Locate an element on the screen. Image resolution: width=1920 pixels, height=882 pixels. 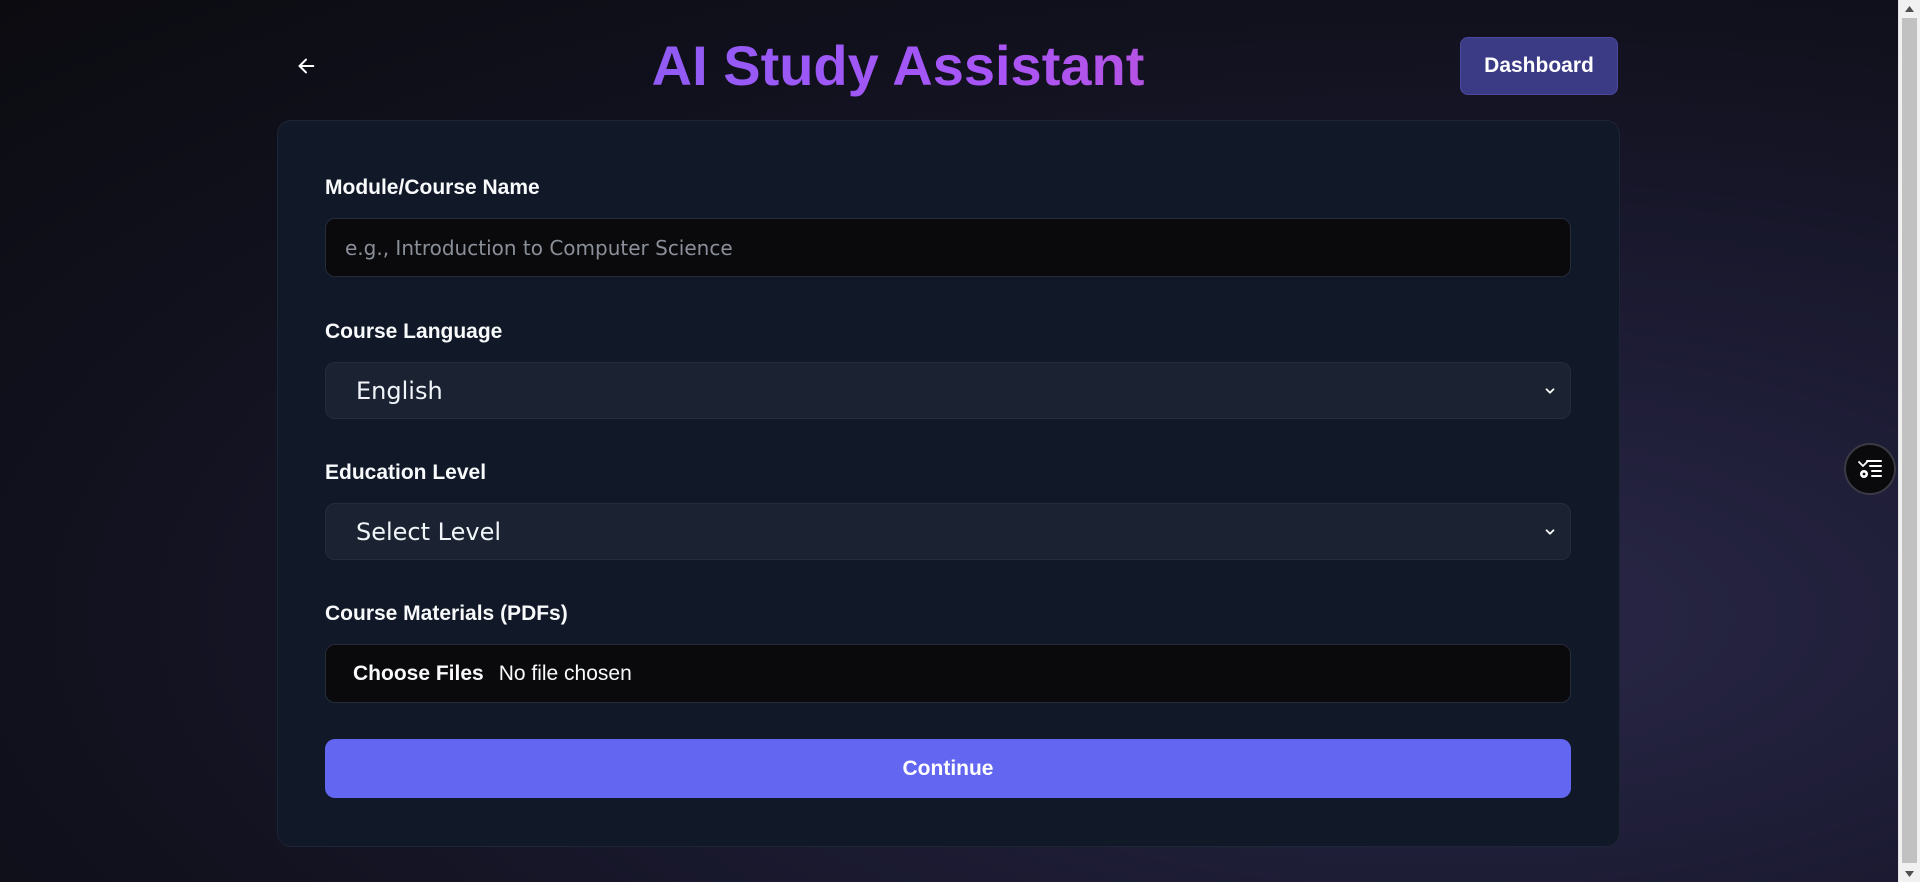
course-language-value: English is located at coordinates (399, 390).